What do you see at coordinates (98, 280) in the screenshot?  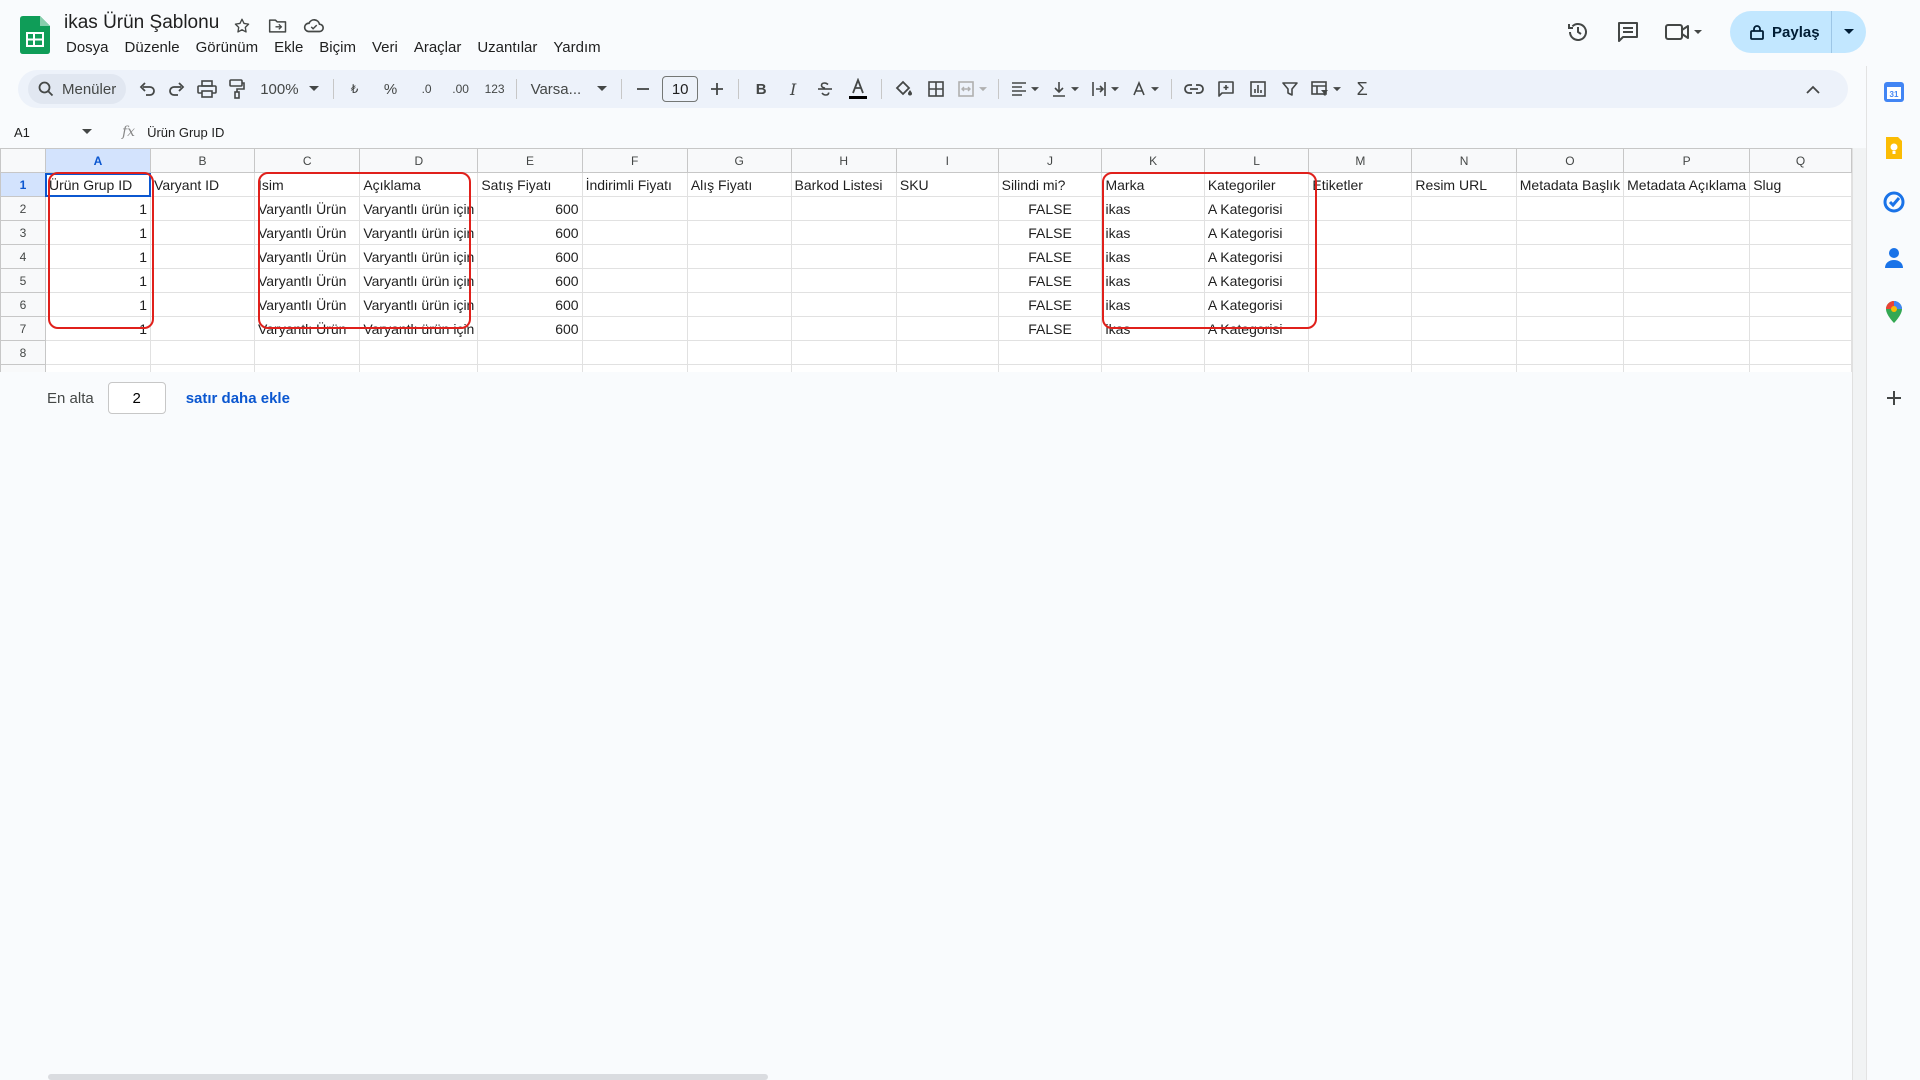 I see `cell-a5: 1` at bounding box center [98, 280].